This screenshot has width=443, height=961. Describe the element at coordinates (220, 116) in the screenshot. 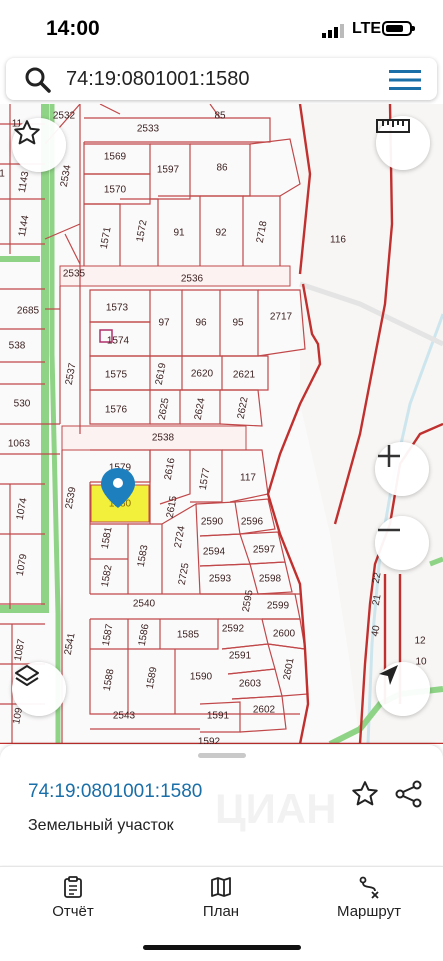

I see `parcel-label: 85` at that location.